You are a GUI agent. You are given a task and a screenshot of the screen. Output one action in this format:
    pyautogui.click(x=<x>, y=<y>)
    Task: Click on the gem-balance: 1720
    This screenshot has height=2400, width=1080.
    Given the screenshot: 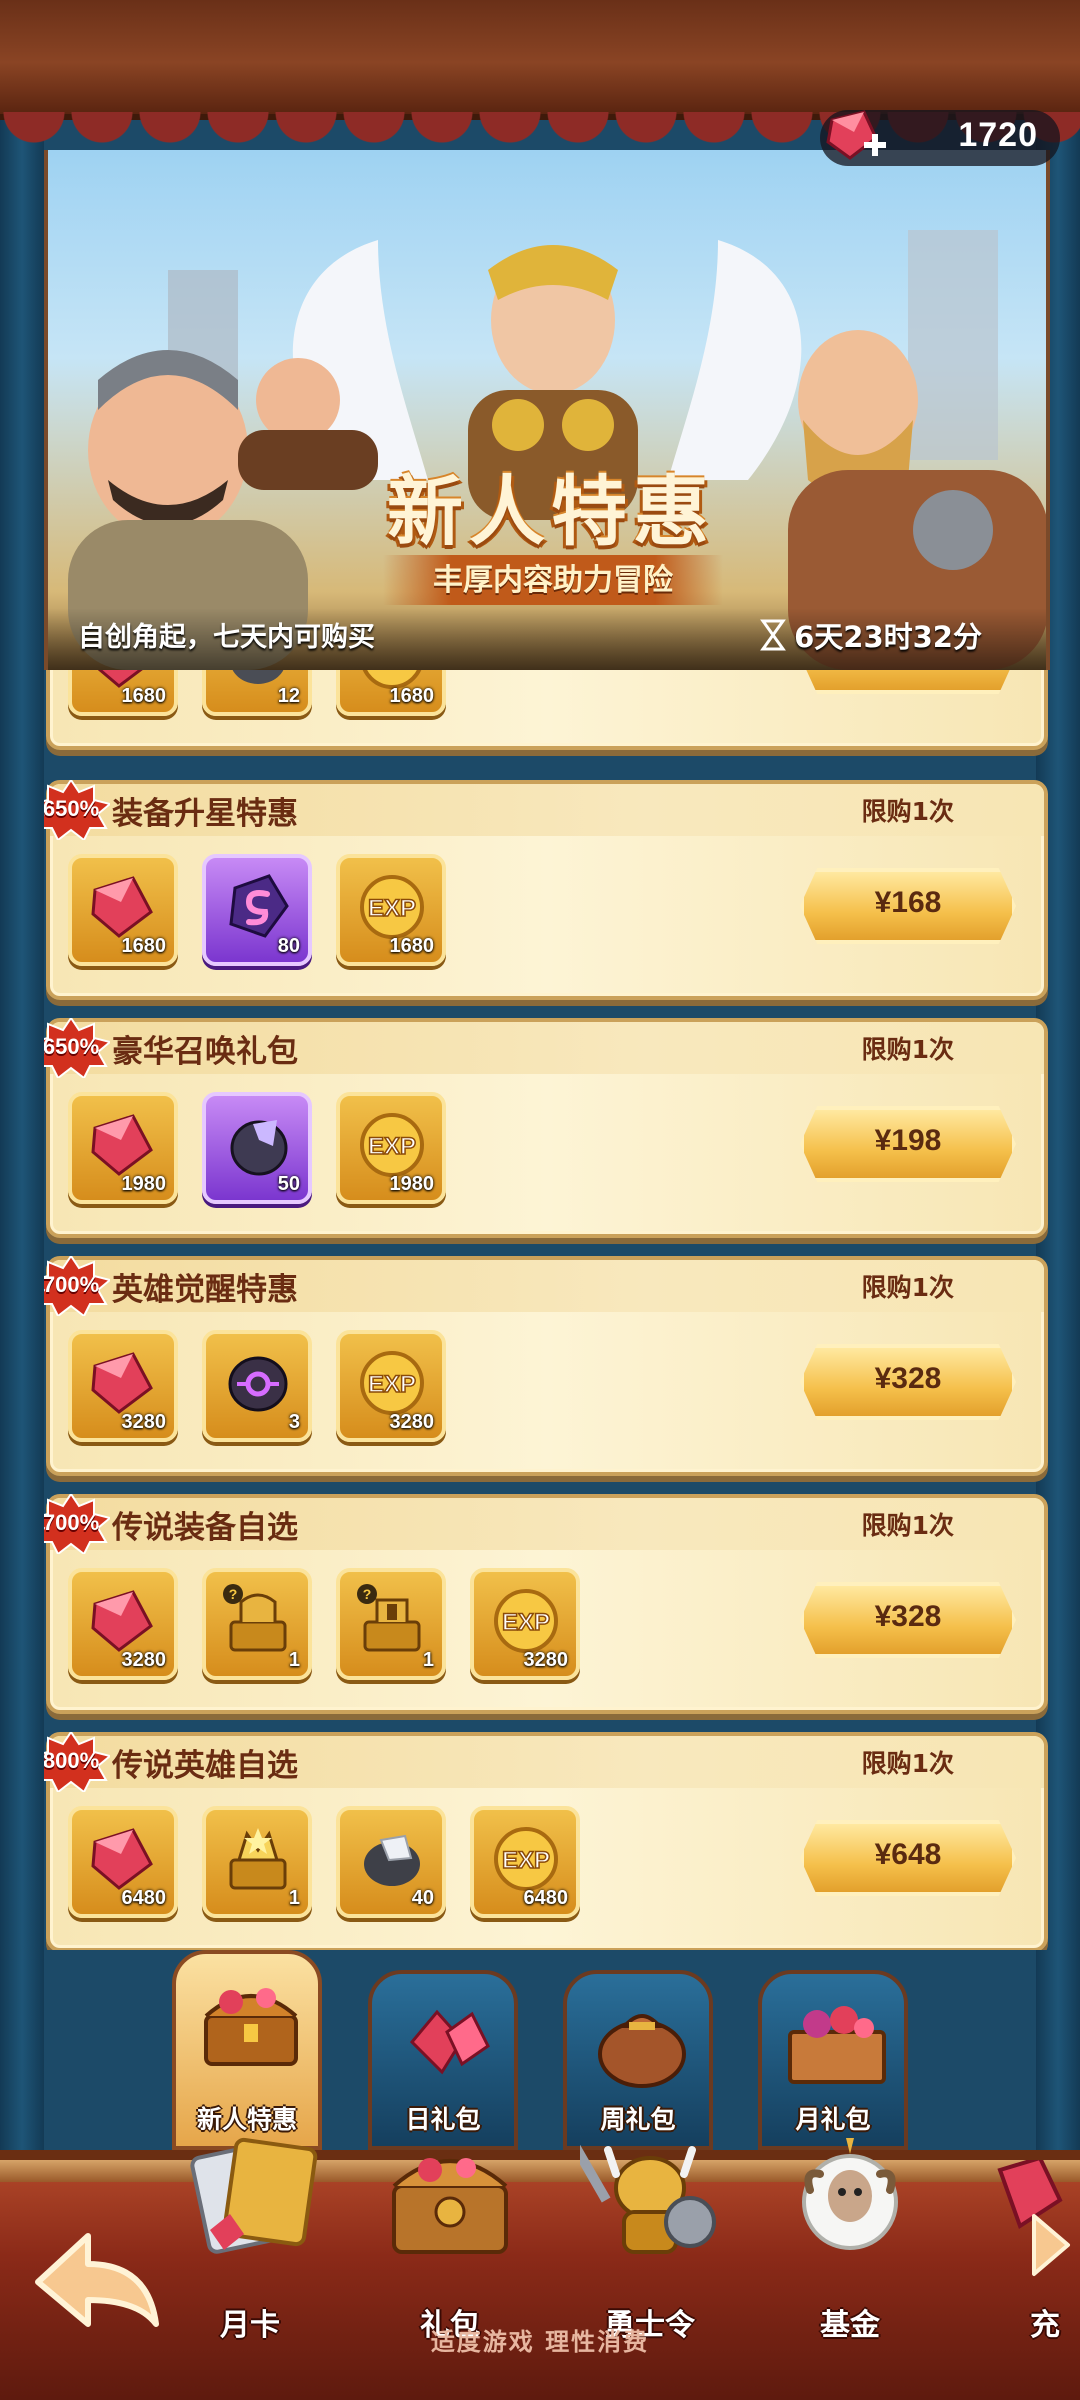 What is the action you would take?
    pyautogui.click(x=940, y=138)
    